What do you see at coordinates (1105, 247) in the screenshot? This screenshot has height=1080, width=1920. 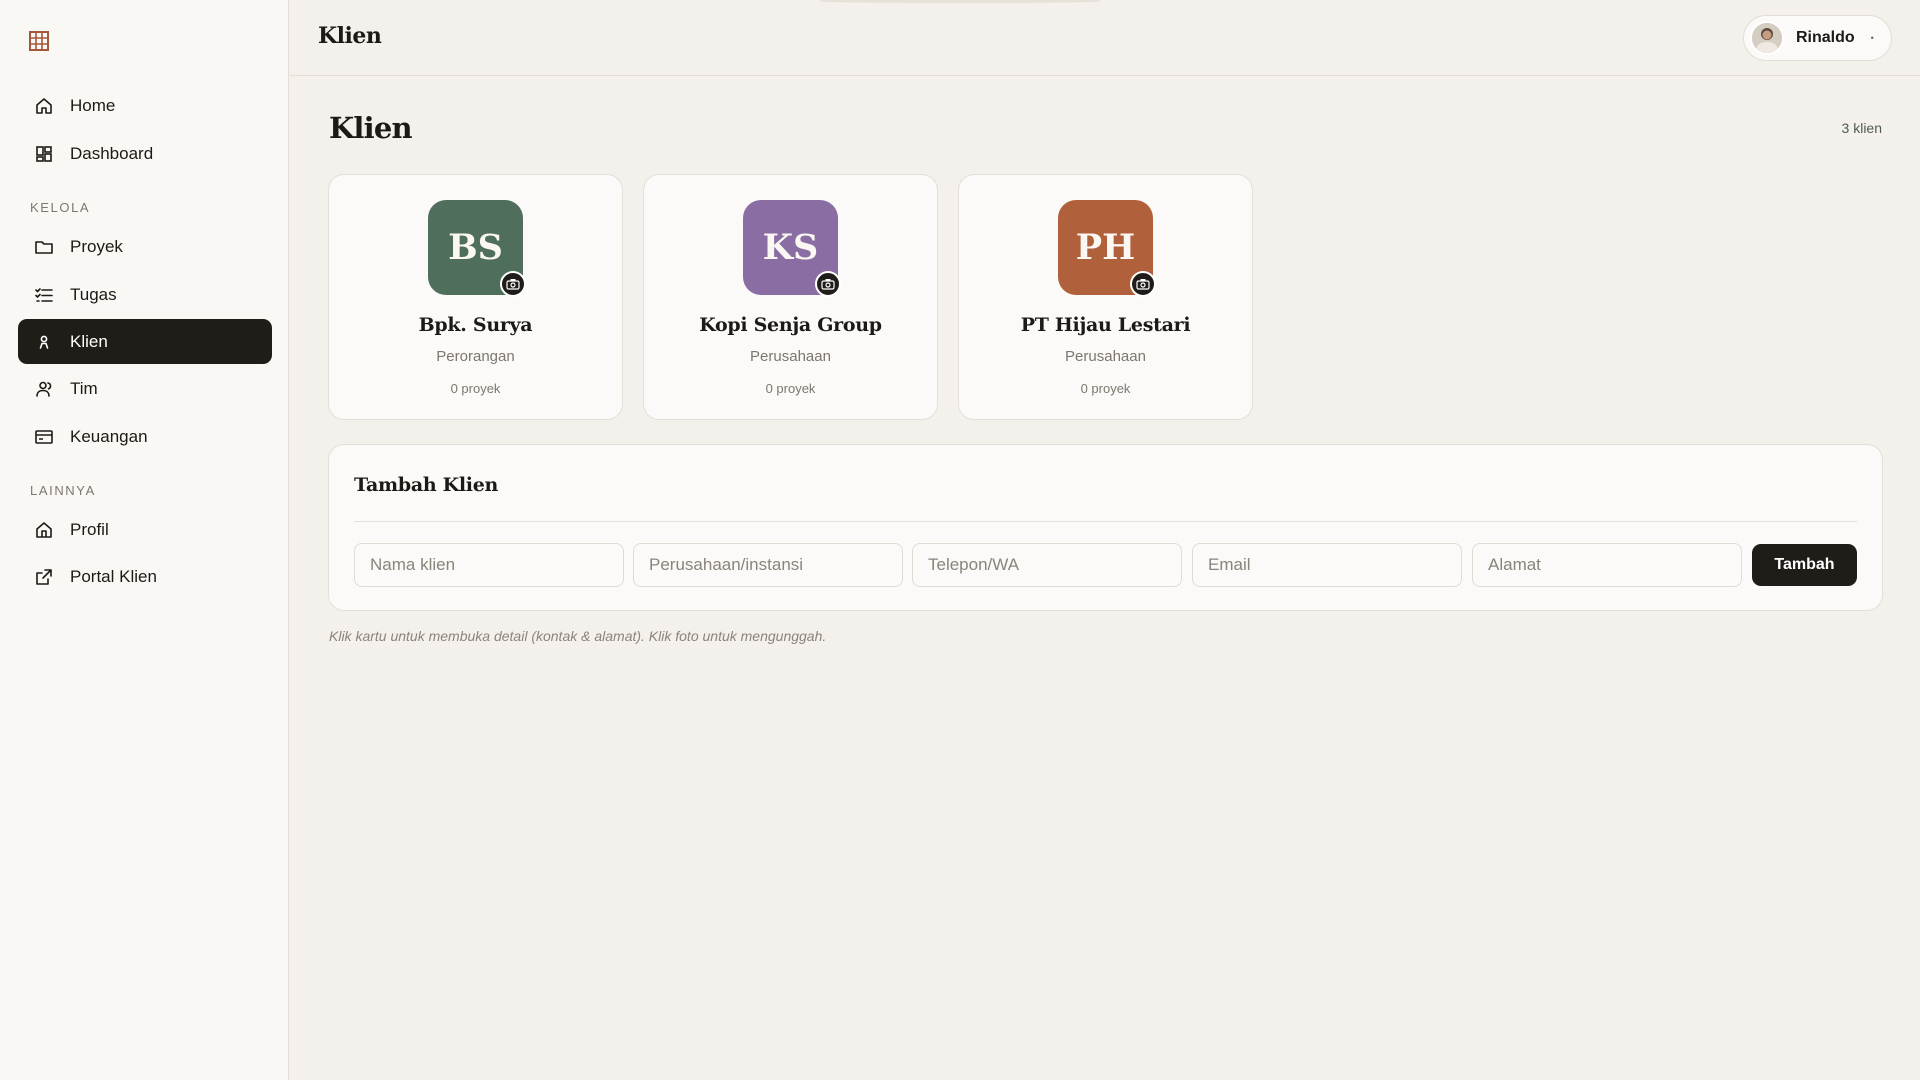 I see `client-initials: PH` at bounding box center [1105, 247].